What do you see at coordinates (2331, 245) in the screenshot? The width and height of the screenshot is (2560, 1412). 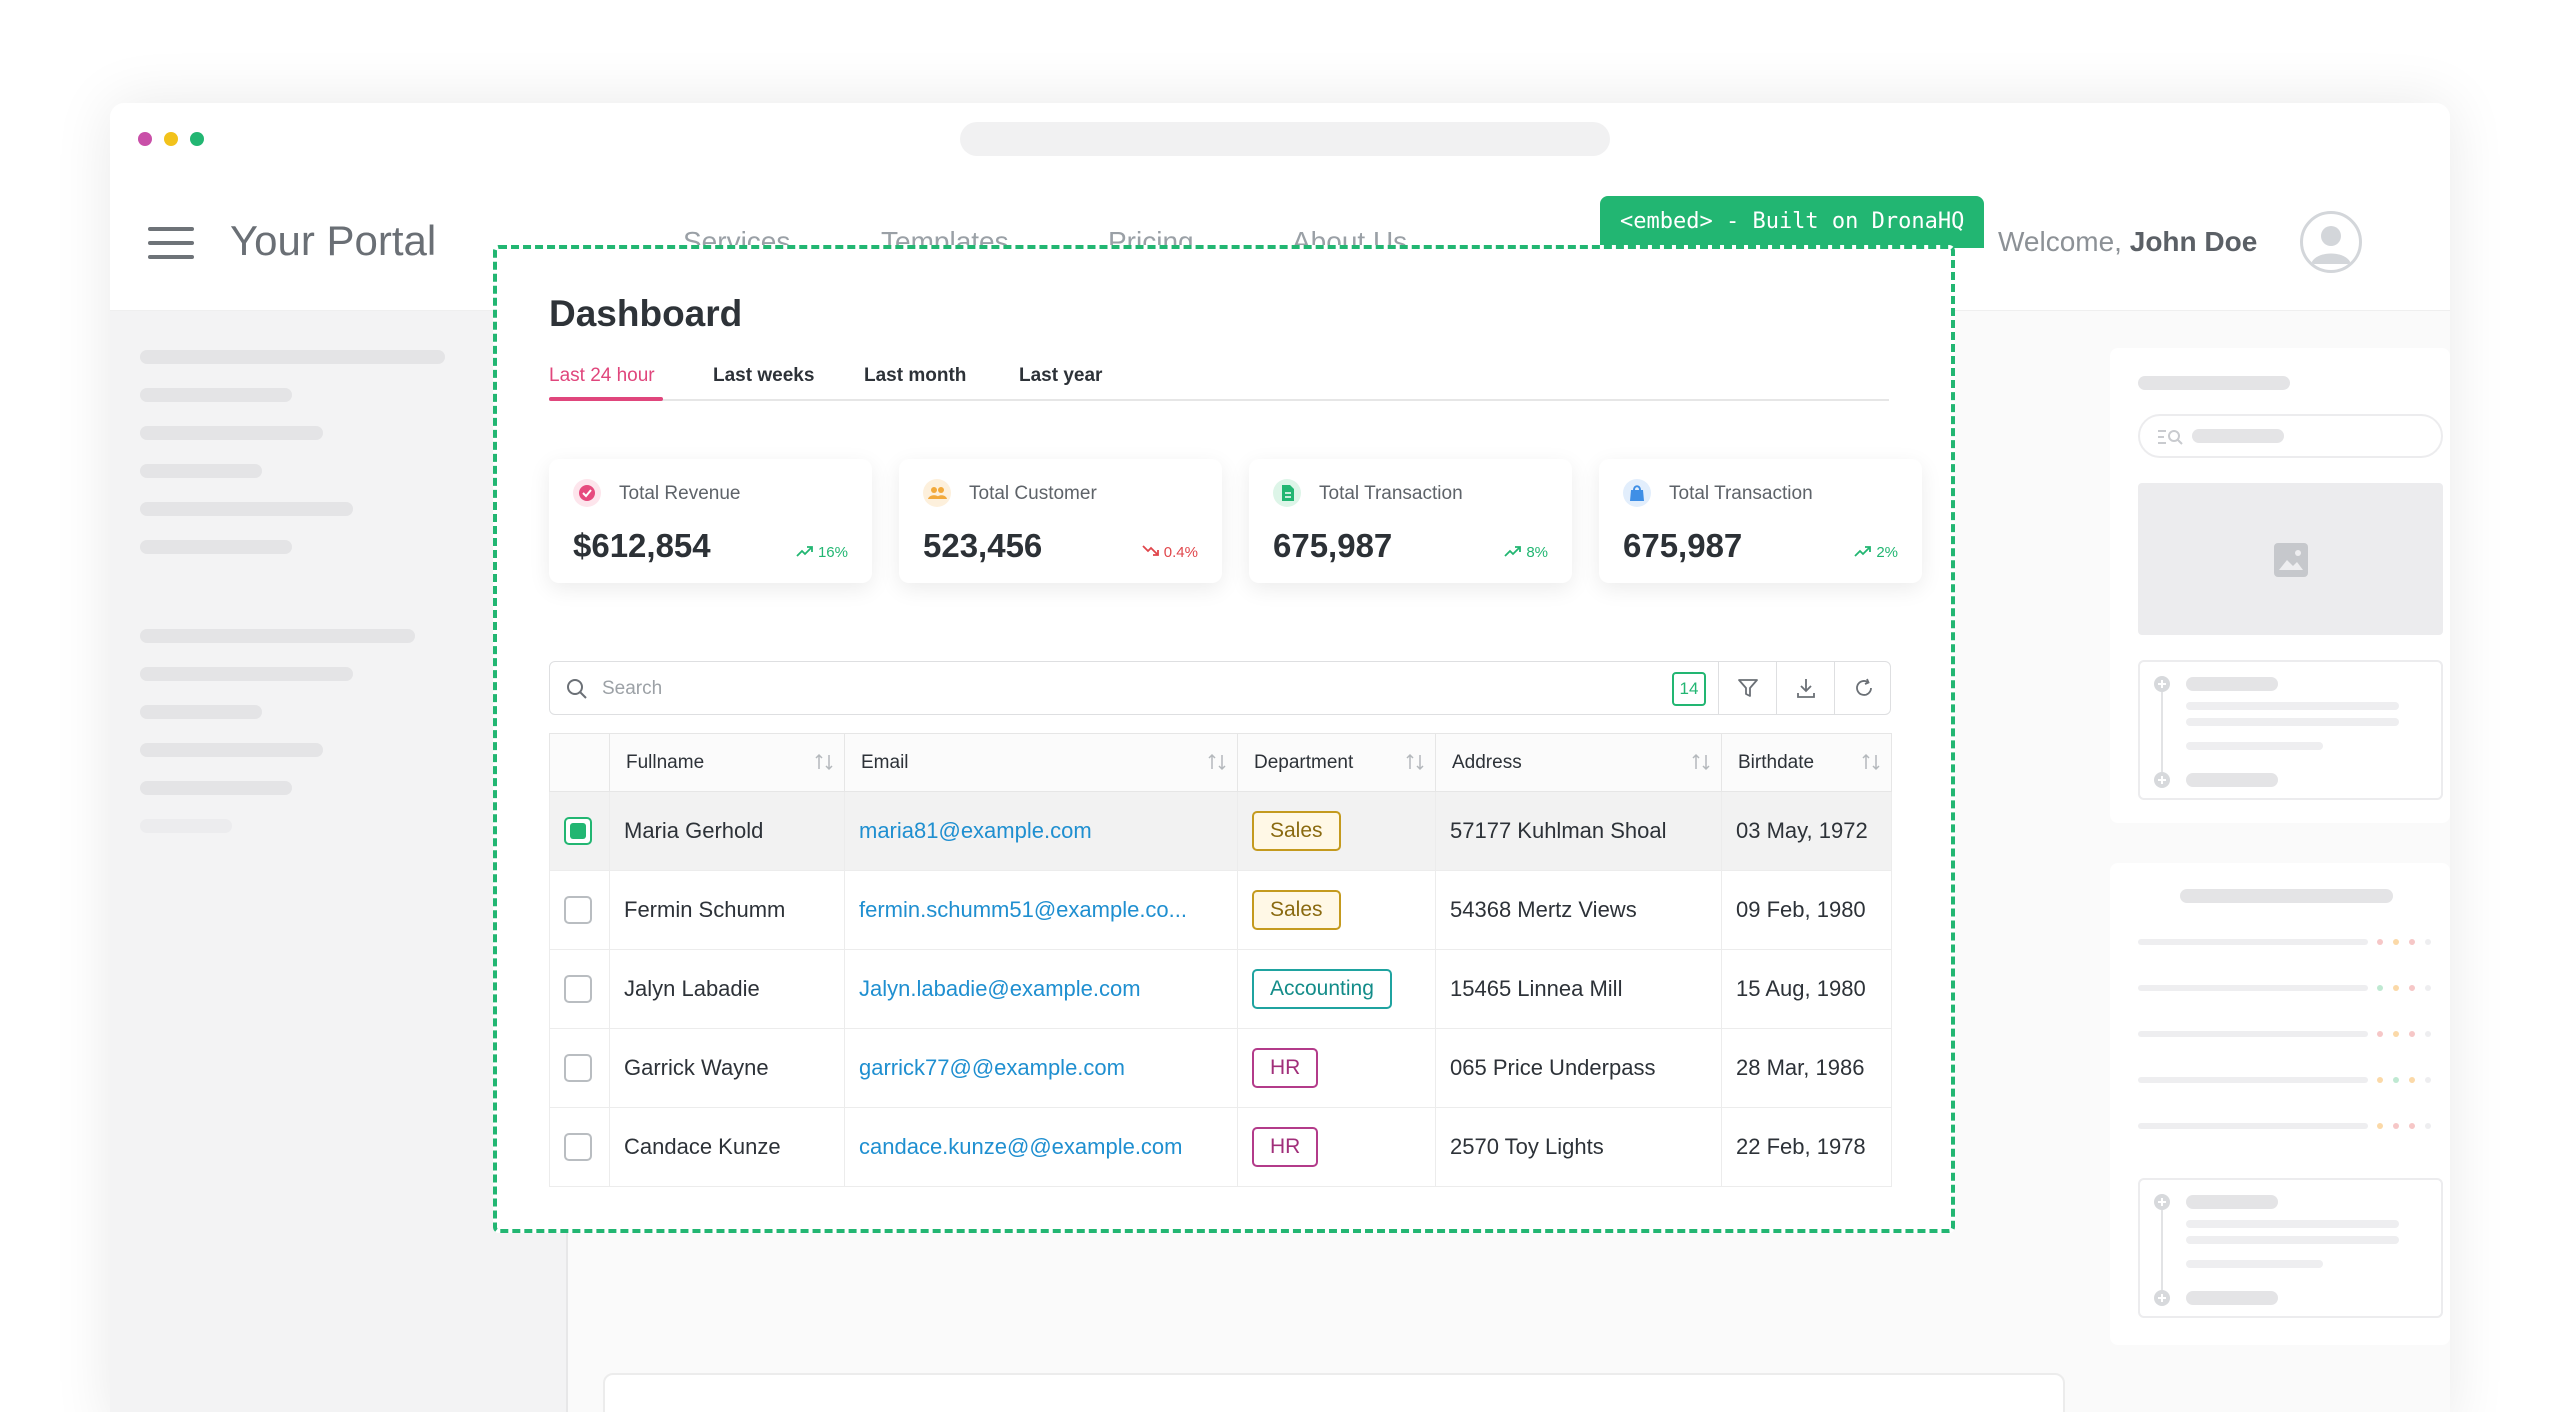 I see `user-avatar-icon` at bounding box center [2331, 245].